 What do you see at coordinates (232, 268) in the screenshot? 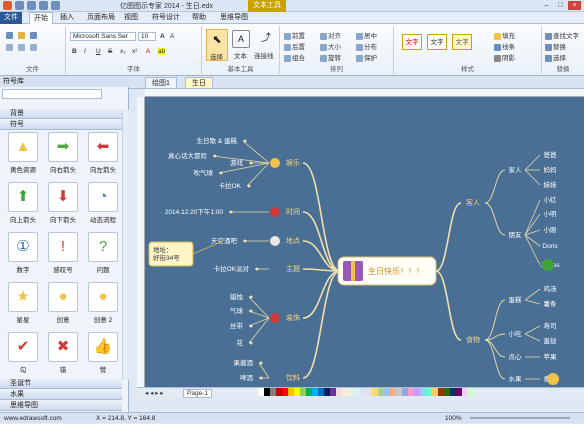
I see `leaf-3-0: 卡拉OK派对` at bounding box center [232, 268].